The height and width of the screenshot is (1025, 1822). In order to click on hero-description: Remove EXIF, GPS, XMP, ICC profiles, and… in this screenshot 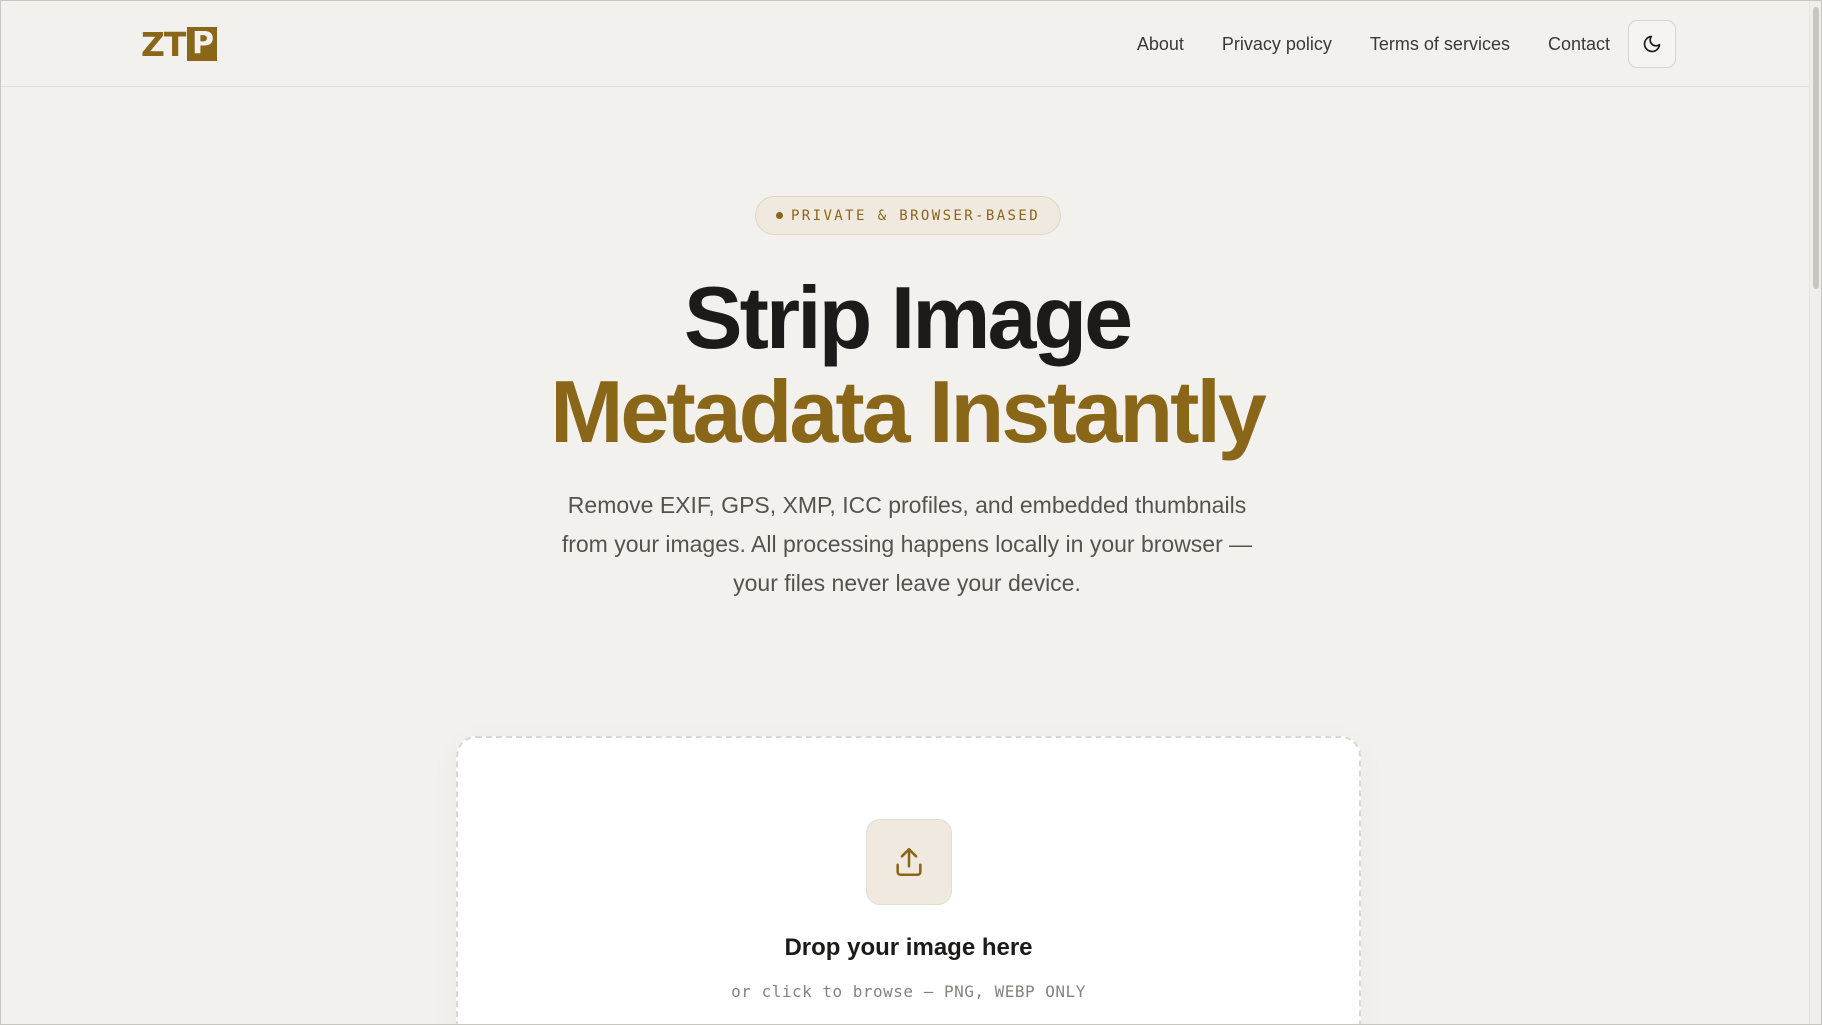, I will do `click(907, 544)`.